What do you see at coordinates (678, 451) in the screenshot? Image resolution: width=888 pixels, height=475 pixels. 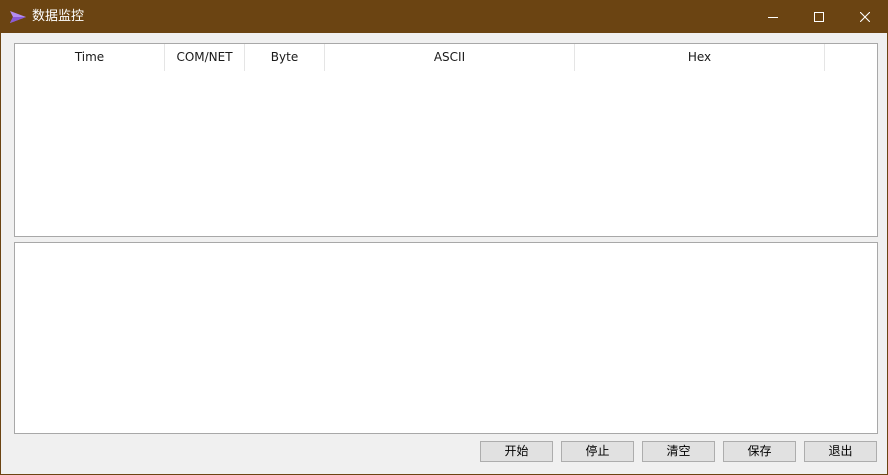 I see `clear-button: 清空` at bounding box center [678, 451].